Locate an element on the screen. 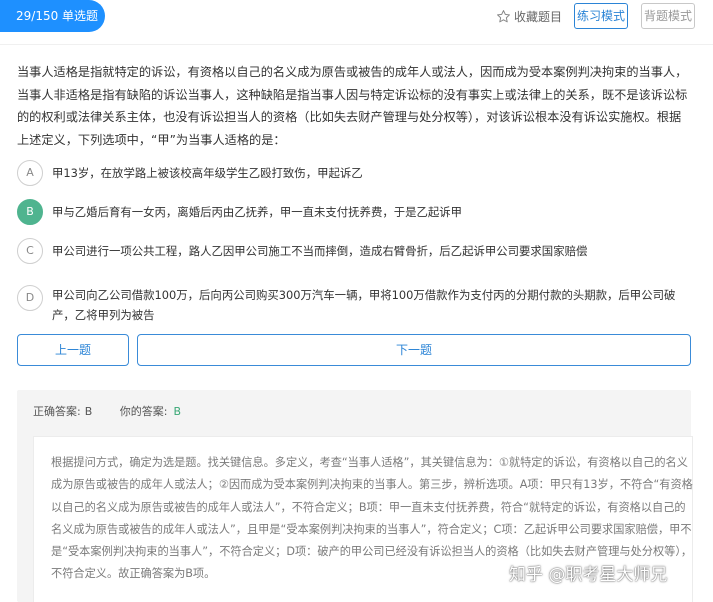 This screenshot has height=602, width=713. option-a: A 甲13岁，在放学路上被该校高年级学生乙殴打致伤，甲起诉乙 is located at coordinates (355, 173).